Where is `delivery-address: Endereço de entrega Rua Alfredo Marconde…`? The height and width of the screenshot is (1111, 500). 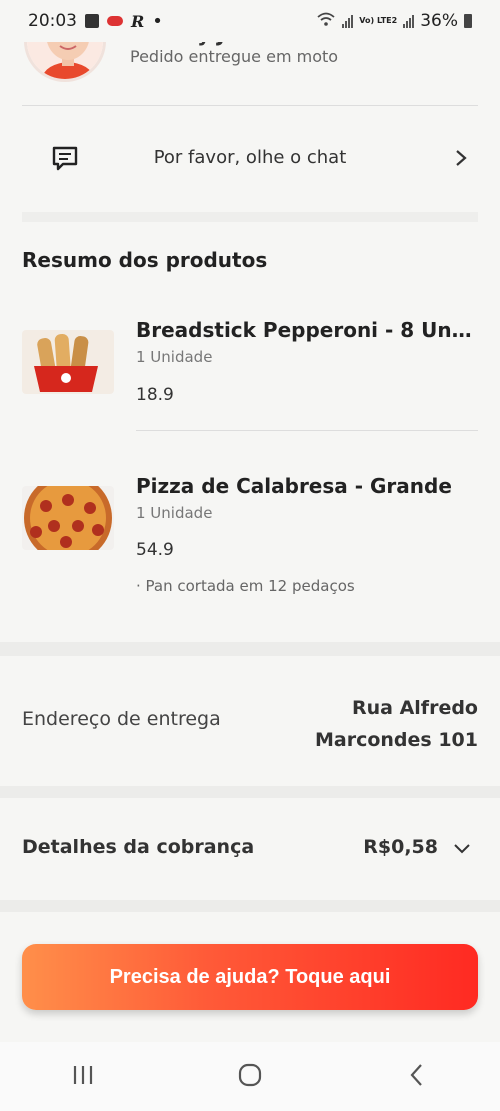
delivery-address: Endereço de entrega Rua Alfredo Marconde… is located at coordinates (250, 721).